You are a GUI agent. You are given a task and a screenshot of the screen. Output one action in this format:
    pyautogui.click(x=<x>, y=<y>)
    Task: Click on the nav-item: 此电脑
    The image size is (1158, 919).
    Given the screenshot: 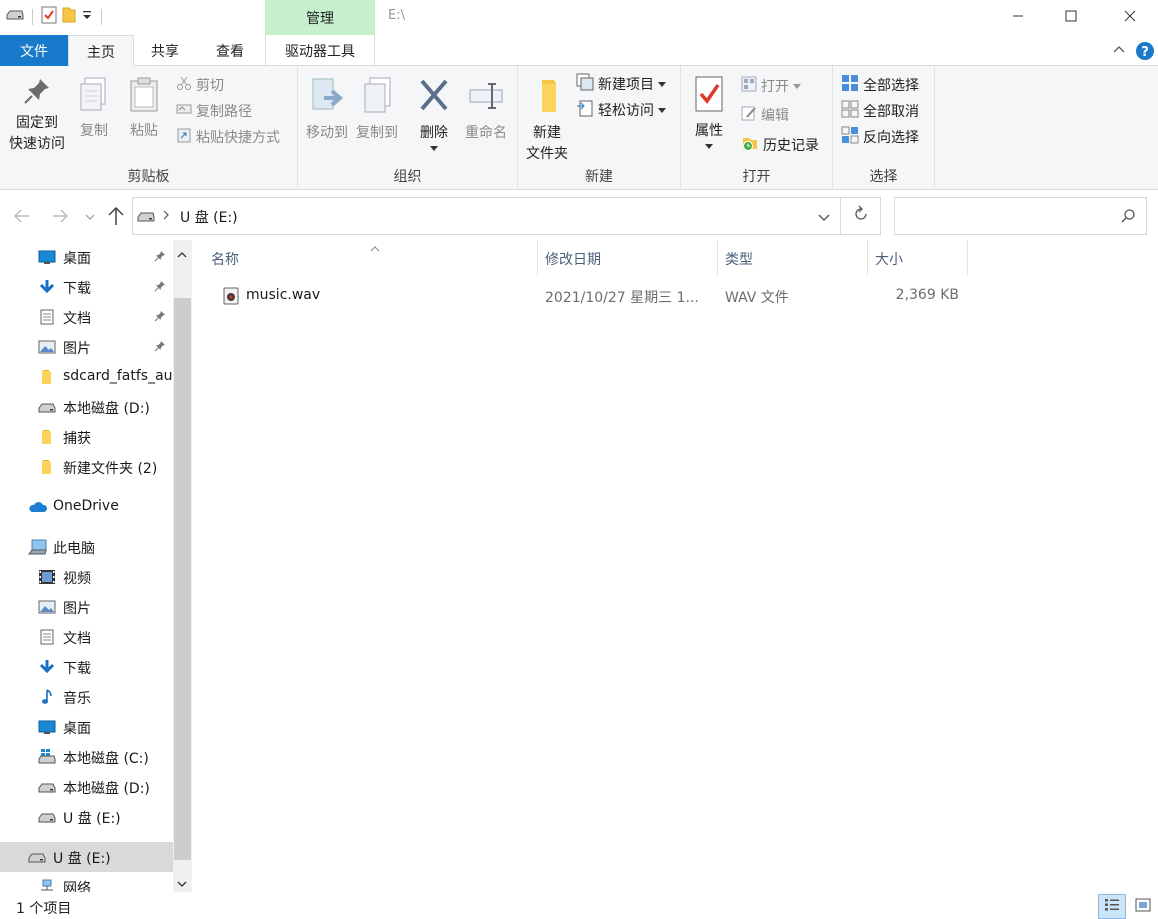 What is the action you would take?
    pyautogui.click(x=86, y=547)
    